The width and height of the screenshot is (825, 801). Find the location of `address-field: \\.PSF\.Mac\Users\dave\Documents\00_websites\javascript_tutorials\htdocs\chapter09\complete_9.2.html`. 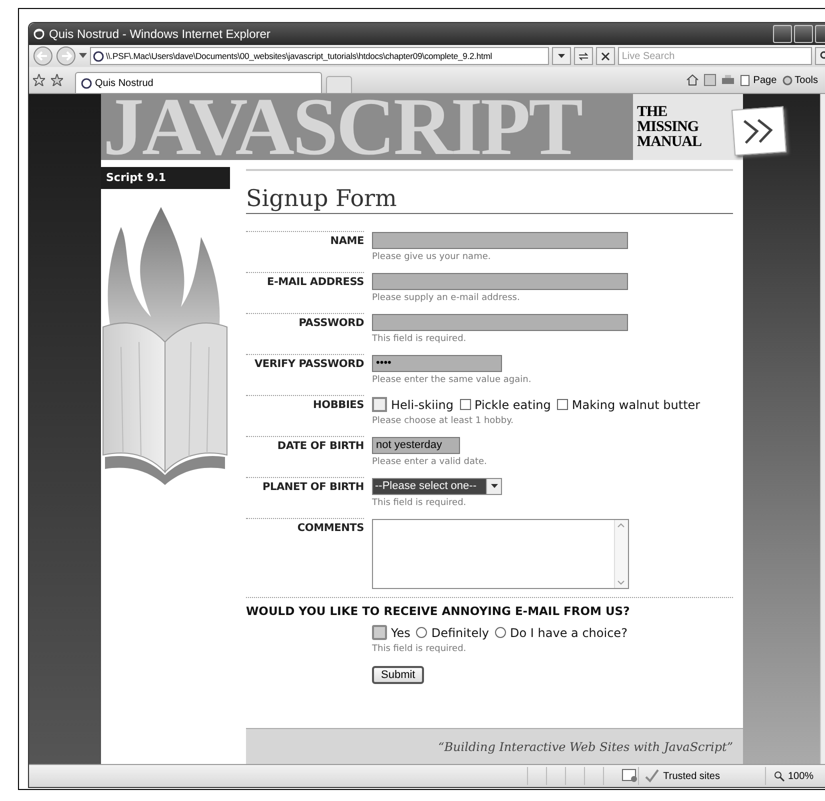

address-field: \\.PSF\.Mac\Users\dave\Documents\00_websites\javascript_tutorials\htdocs\chapter09\complete_9.2.html is located at coordinates (320, 56).